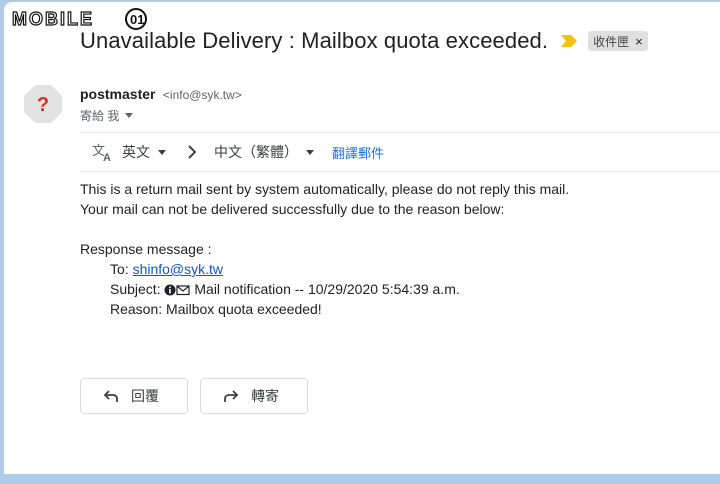 Image resolution: width=720 pixels, height=484 pixels. Describe the element at coordinates (358, 152) in the screenshot. I see `translate-message-link: 翻譯郵件` at that location.